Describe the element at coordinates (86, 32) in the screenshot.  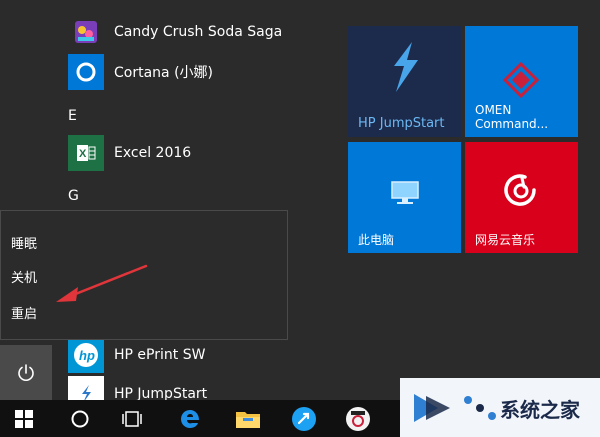
I see `candy-crush-icon` at that location.